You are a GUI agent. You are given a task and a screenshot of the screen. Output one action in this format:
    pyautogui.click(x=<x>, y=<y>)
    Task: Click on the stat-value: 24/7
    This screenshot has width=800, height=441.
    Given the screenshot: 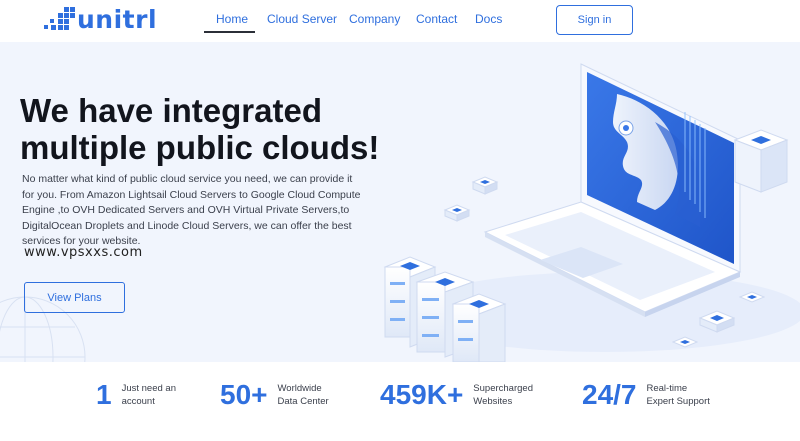 What is the action you would take?
    pyautogui.click(x=609, y=394)
    